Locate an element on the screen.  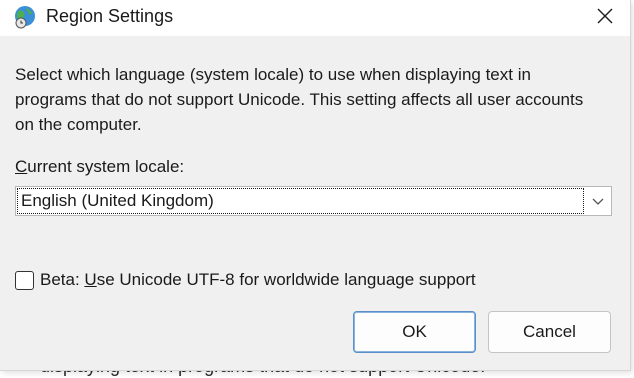
system-locale-label: Current system locale: is located at coordinates (99, 167).